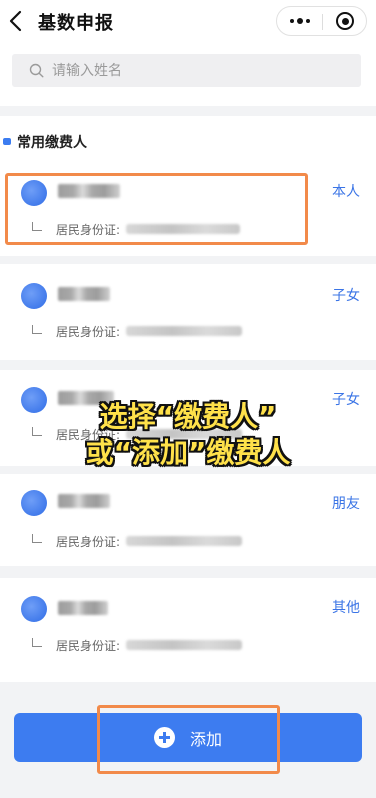 This screenshot has width=376, height=798. I want to click on payer-card: 子女 居民身份证:, so click(188, 312).